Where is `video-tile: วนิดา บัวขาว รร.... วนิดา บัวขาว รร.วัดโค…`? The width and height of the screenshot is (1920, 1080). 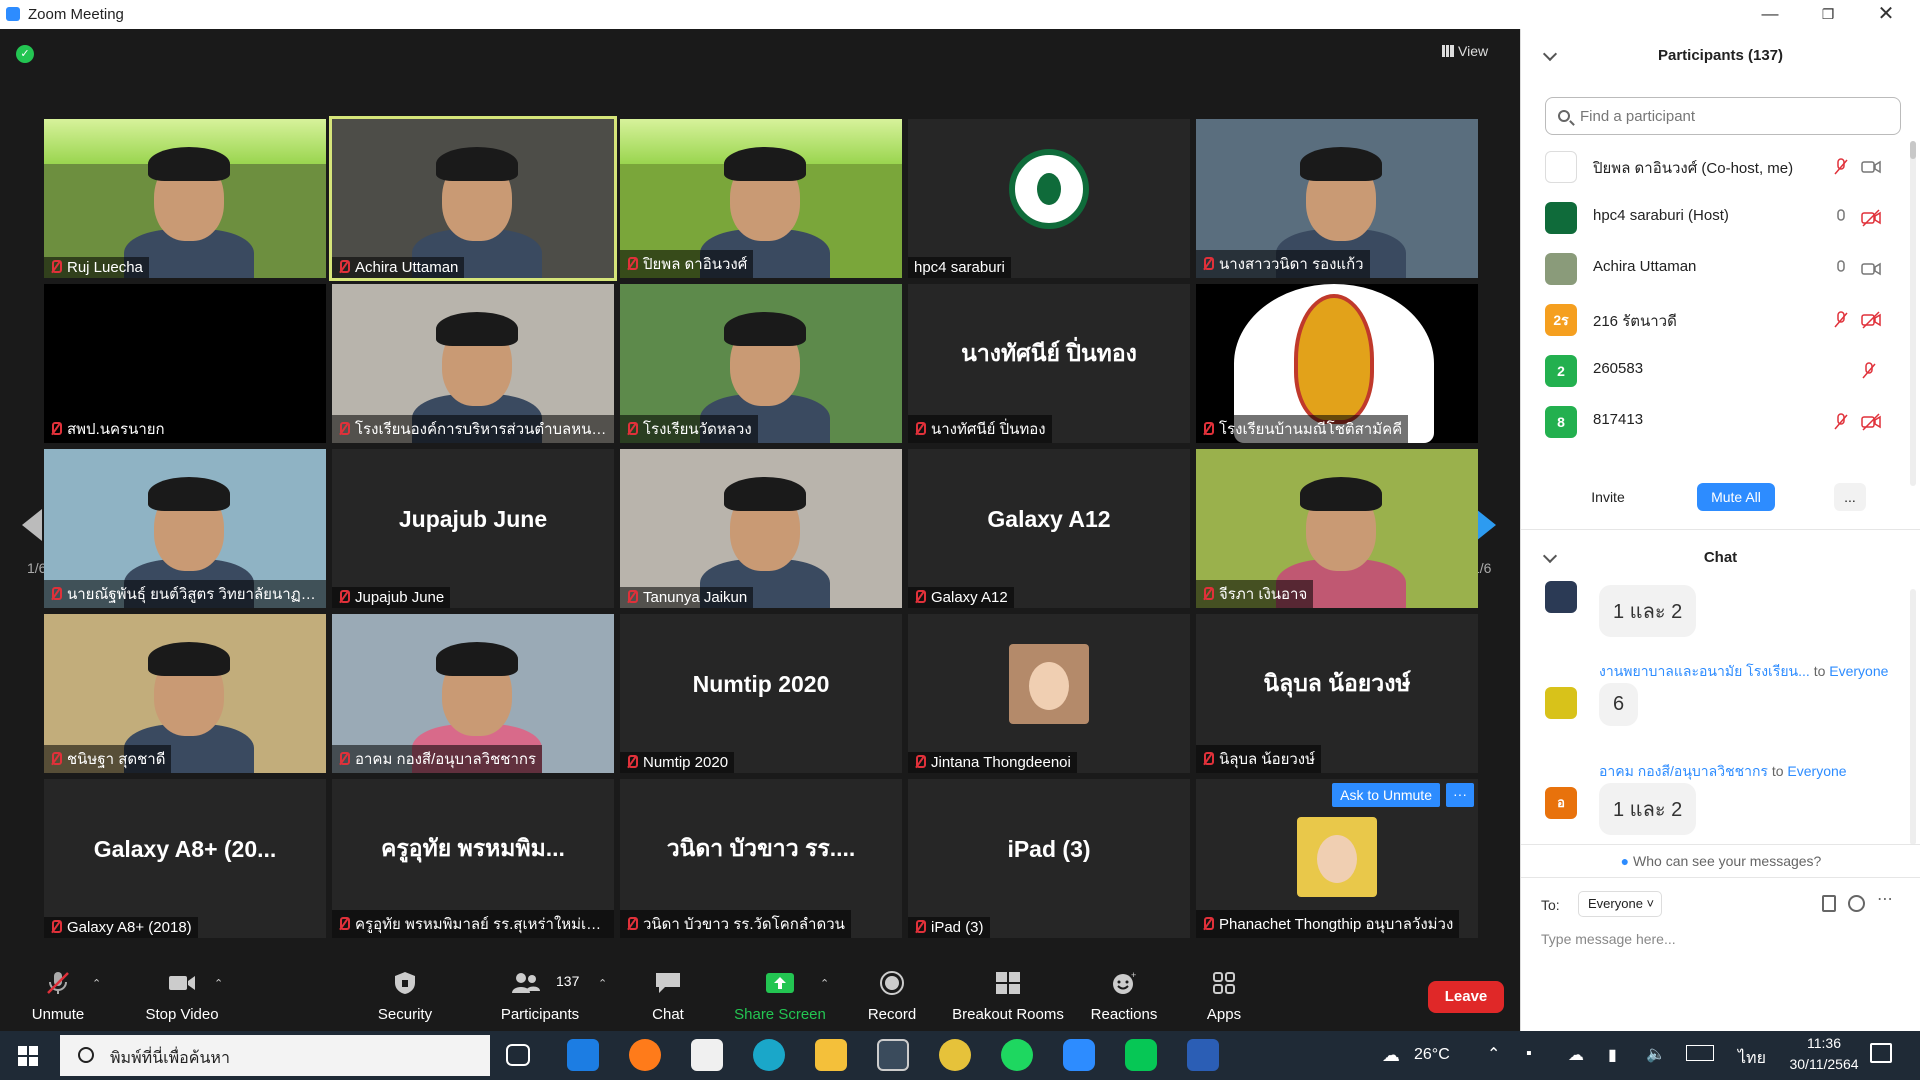
video-tile: วนิดา บัวขาว รร.... วนิดา บัวขาว รร.วัดโค… is located at coordinates (761, 858).